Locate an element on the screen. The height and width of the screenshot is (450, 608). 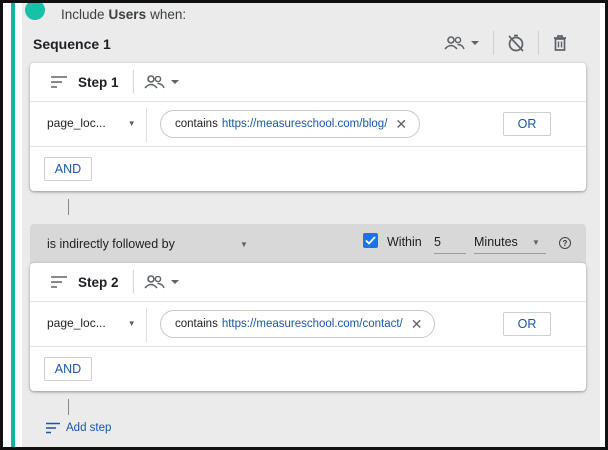
step-title: Step 1 is located at coordinates (98, 82).